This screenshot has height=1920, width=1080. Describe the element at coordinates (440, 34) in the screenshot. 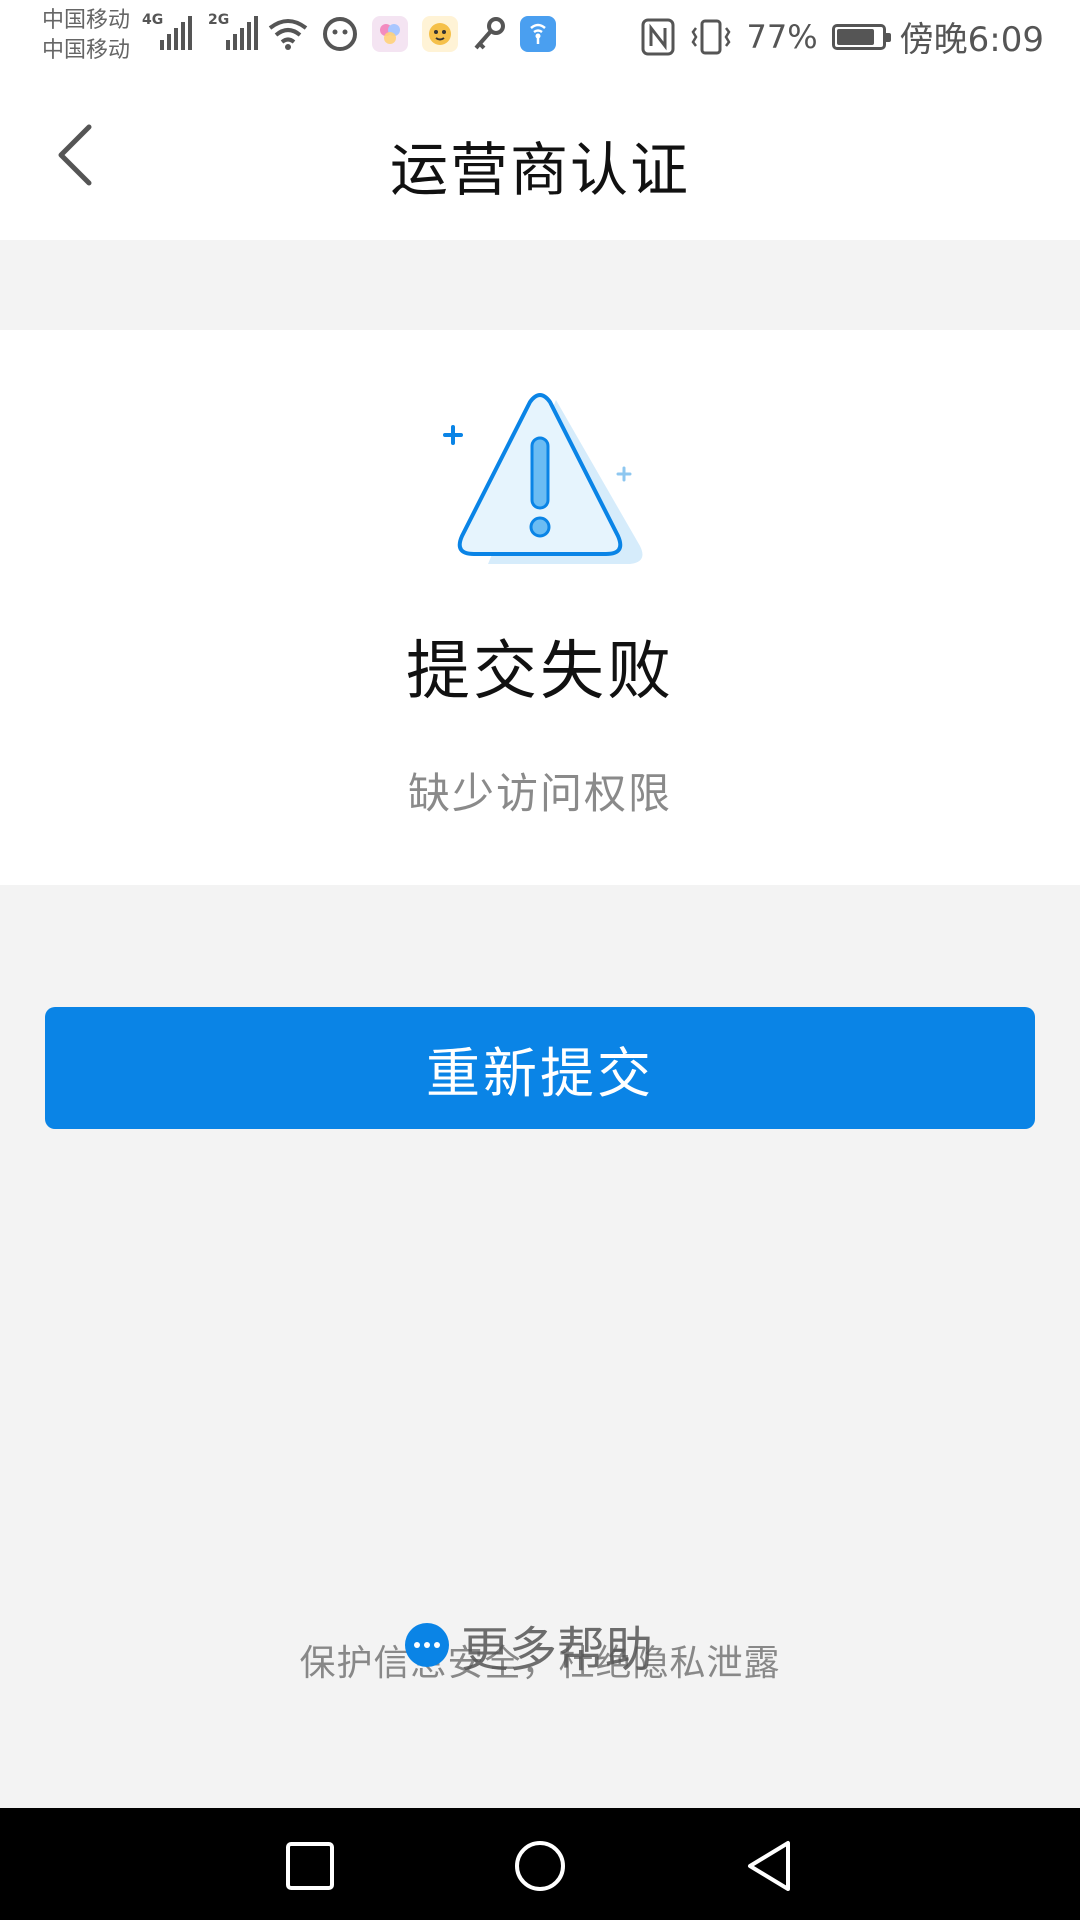

I see `mascot-app-icon` at that location.